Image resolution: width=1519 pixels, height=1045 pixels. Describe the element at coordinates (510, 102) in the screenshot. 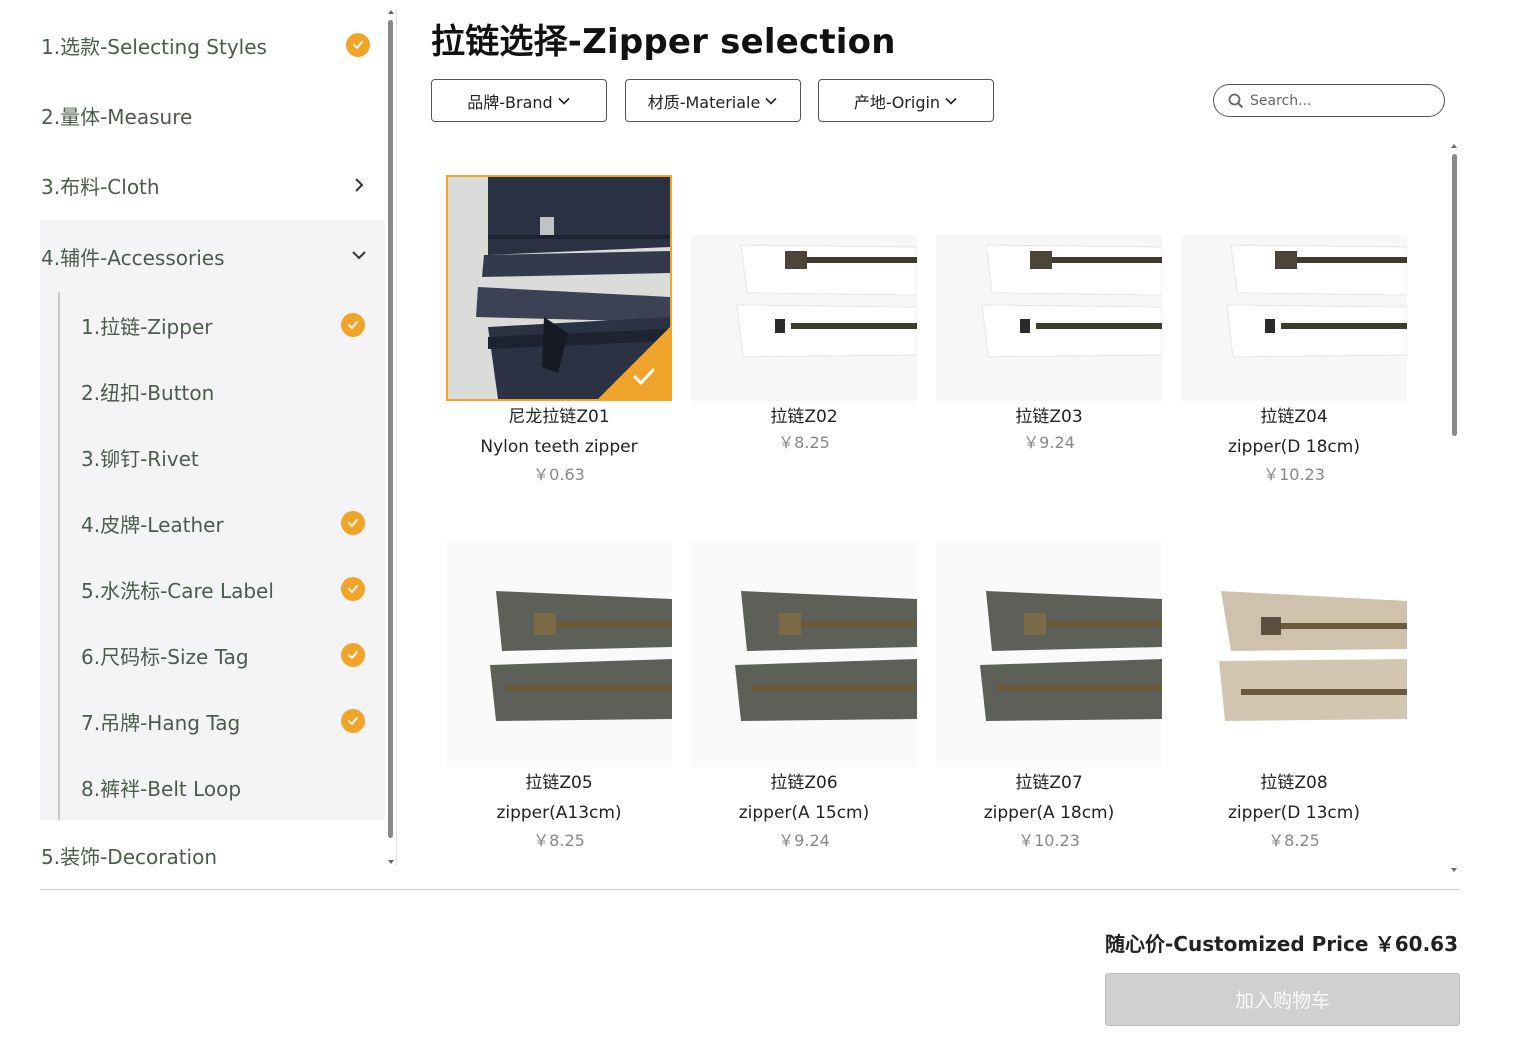

I see `filter-label: 品牌-Brand` at that location.